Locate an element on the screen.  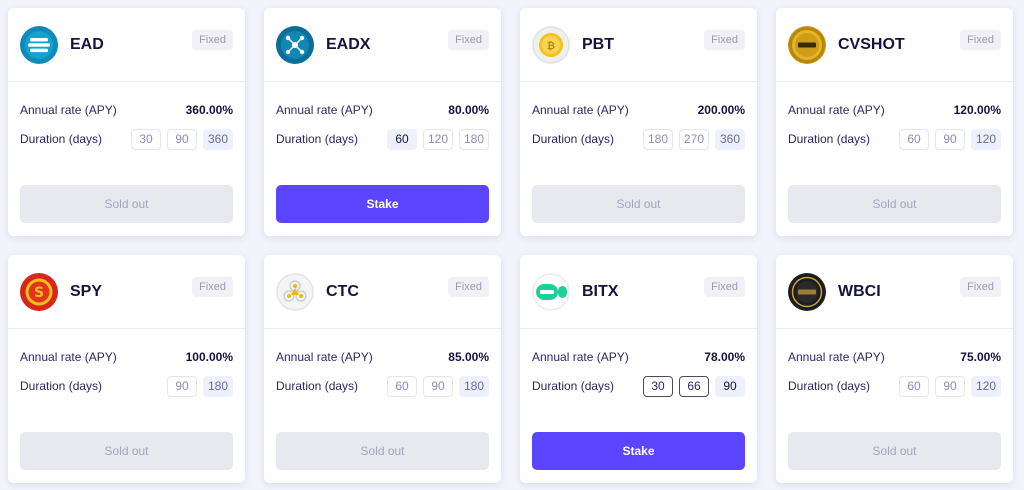
card-header: EAD Fixed is located at coordinates (126, 45).